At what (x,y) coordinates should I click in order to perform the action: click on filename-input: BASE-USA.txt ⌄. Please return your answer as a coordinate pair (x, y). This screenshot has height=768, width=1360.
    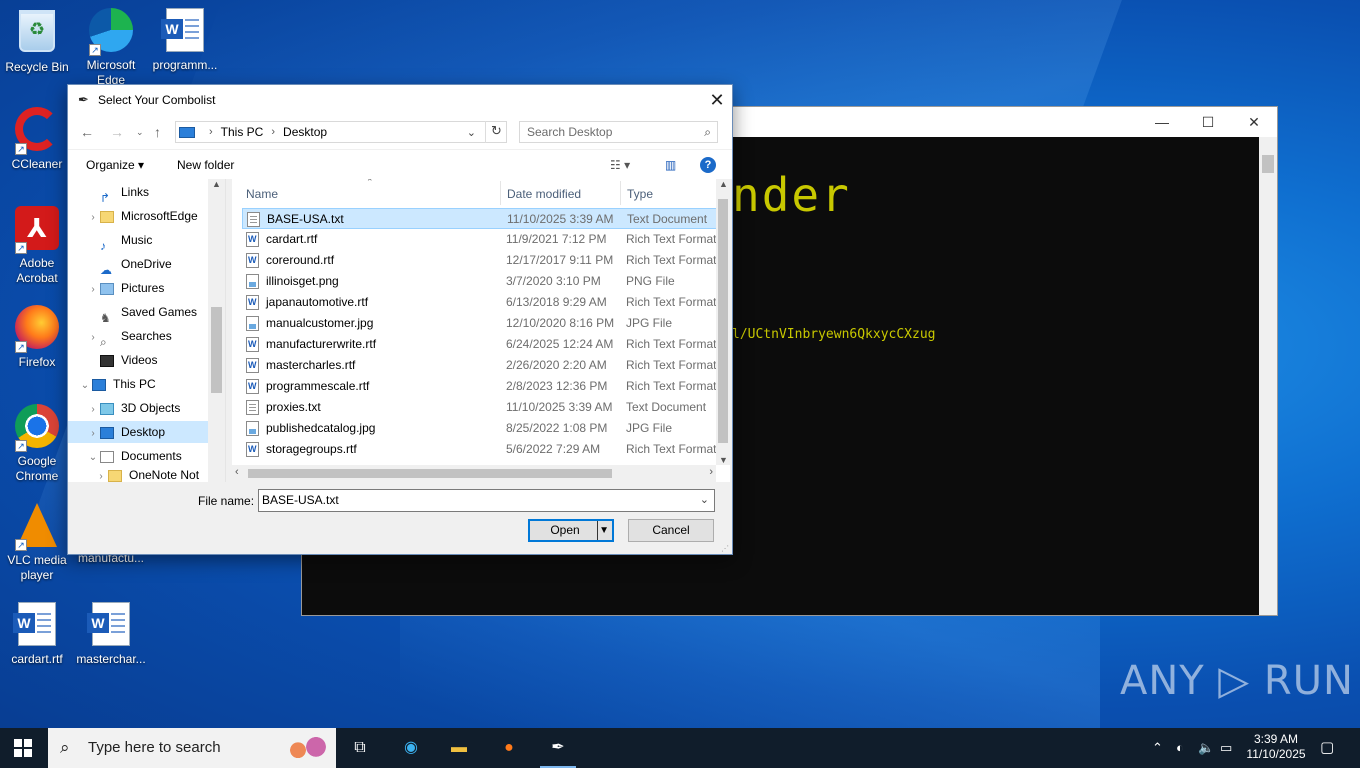
    Looking at the image, I should click on (486, 500).